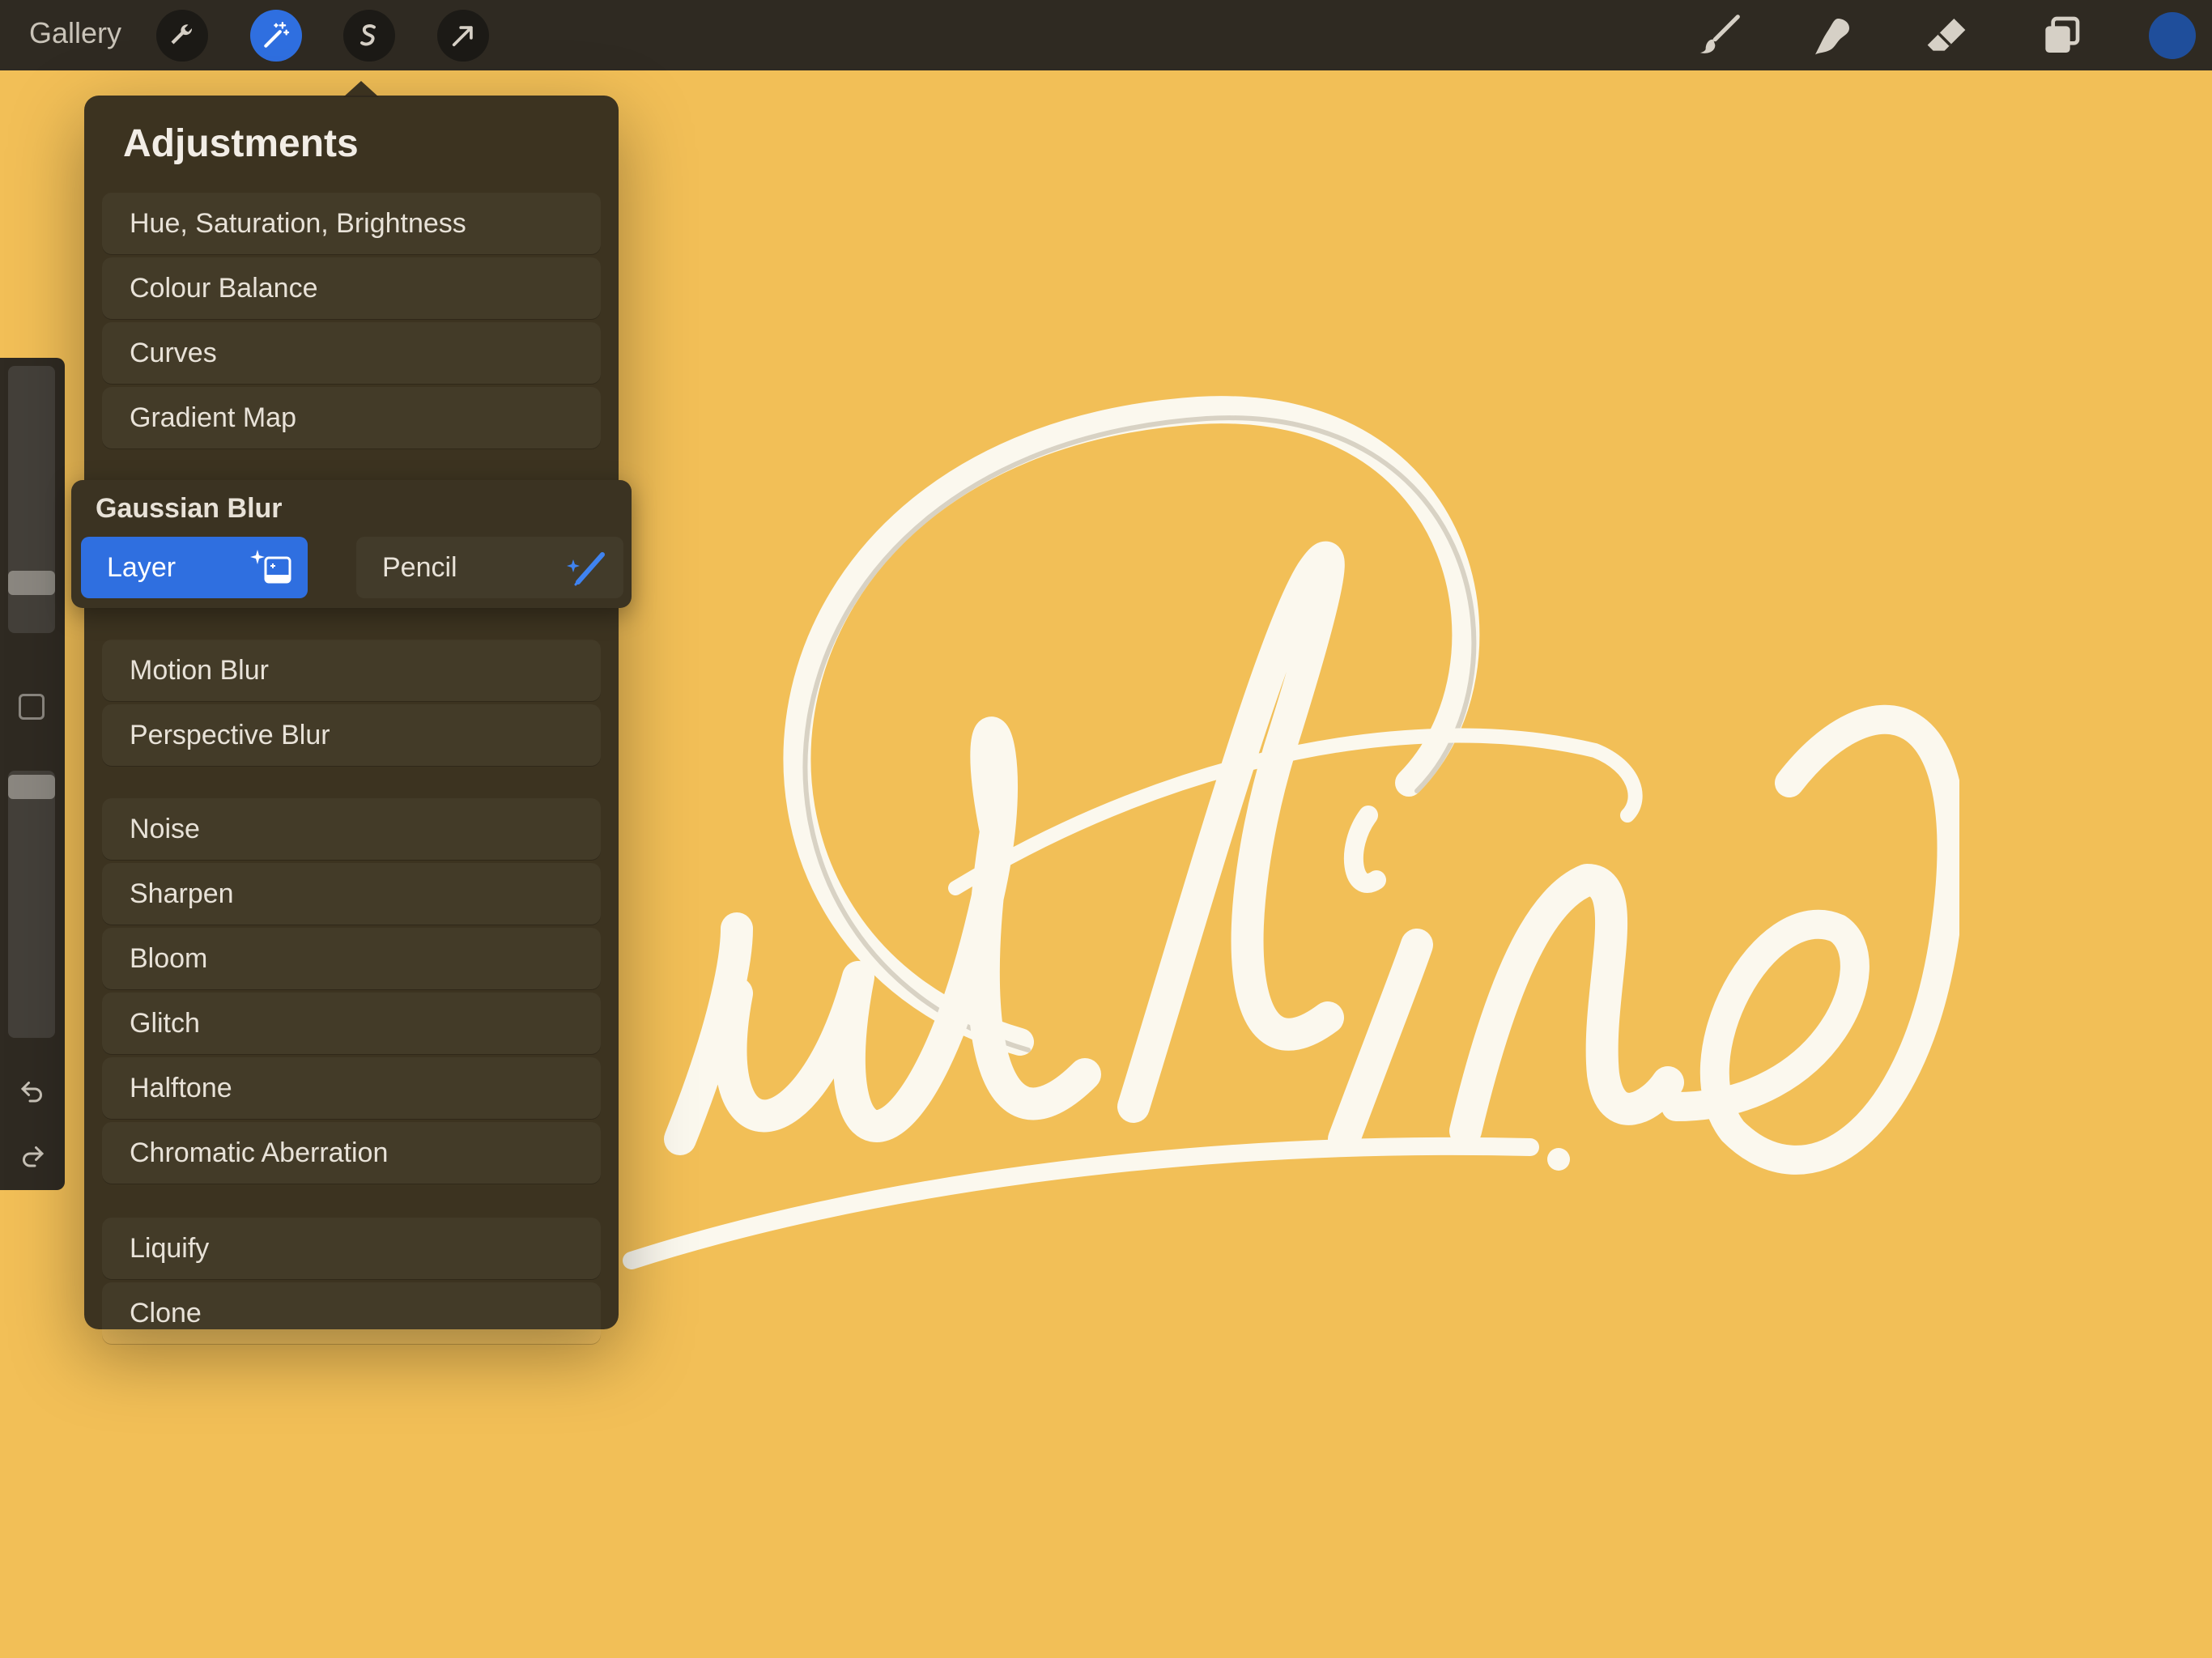  What do you see at coordinates (351, 1248) in the screenshot?
I see `menu-item-liquify: Liquify` at bounding box center [351, 1248].